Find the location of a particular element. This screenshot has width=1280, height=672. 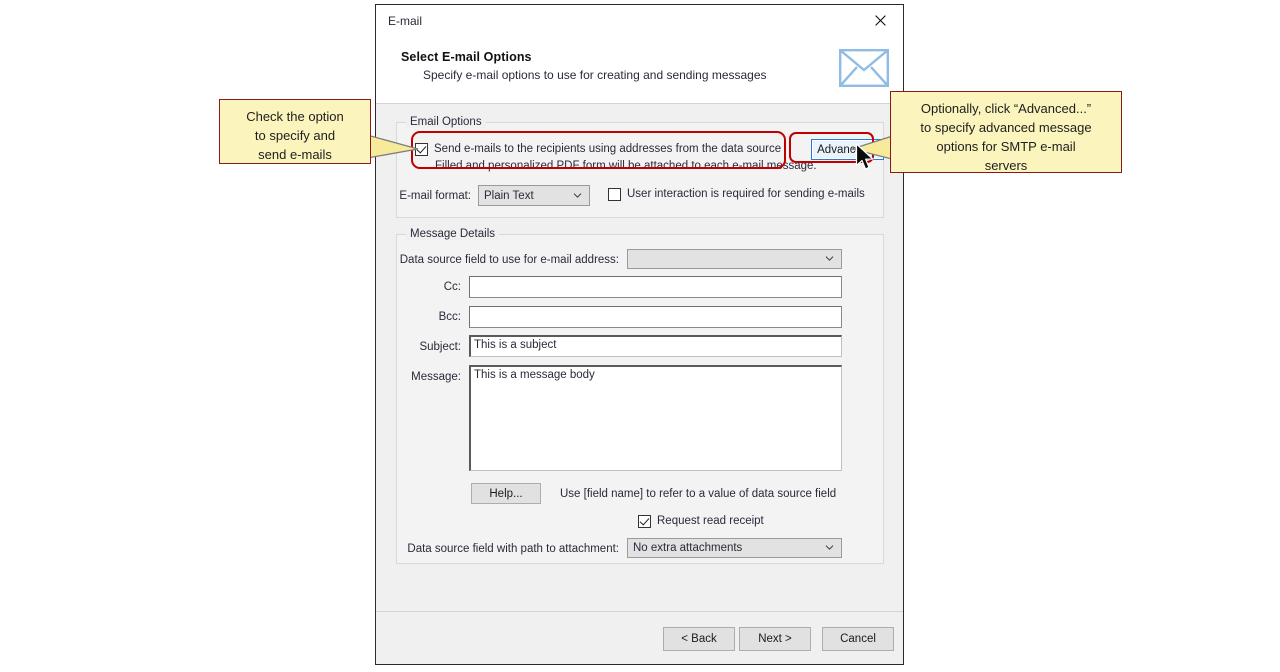

right-callout-line-3: options for SMTP e-mail is located at coordinates (1006, 146).